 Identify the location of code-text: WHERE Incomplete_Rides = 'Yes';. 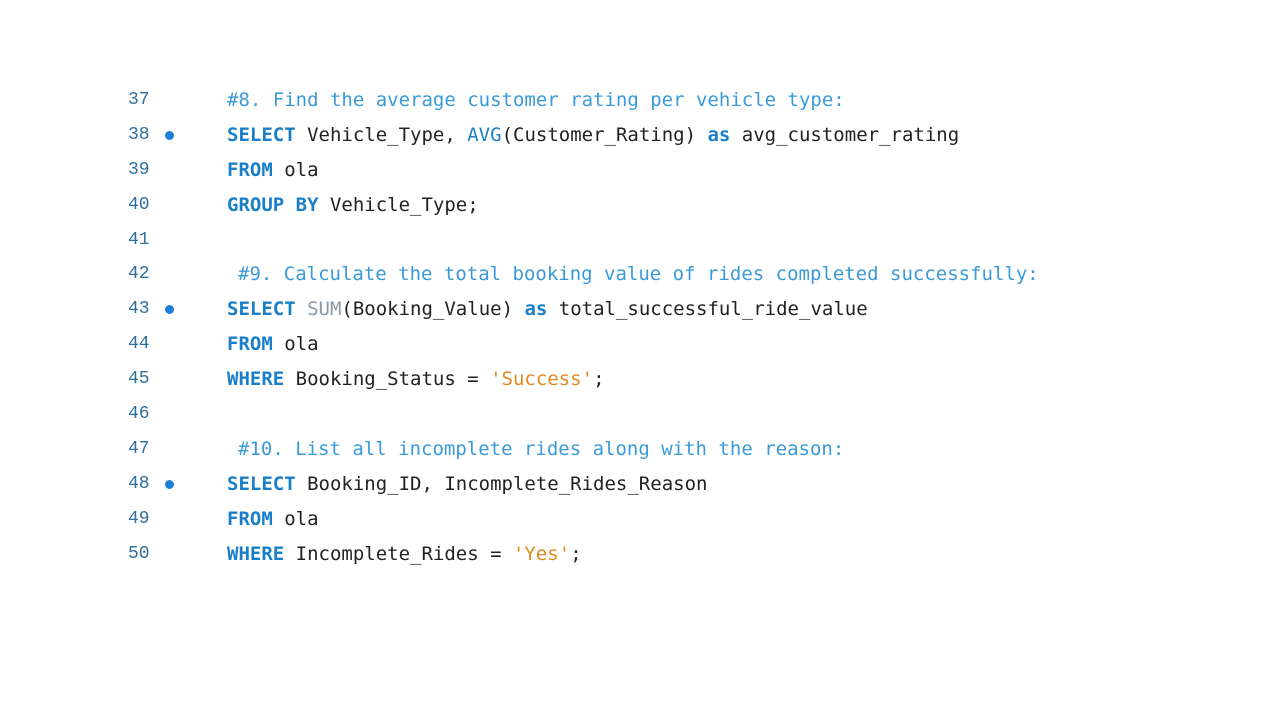
(404, 554).